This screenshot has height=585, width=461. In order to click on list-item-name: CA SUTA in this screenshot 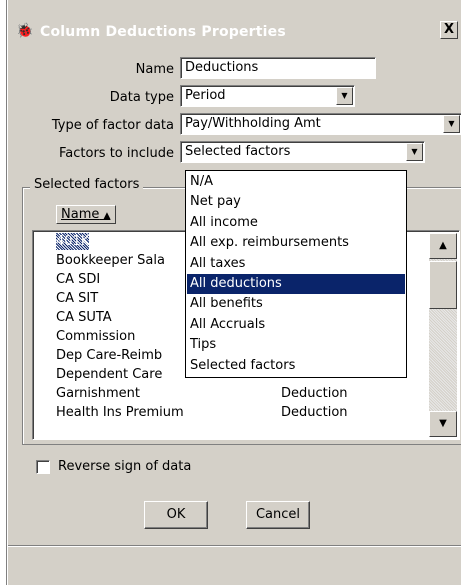, I will do `click(84, 317)`.